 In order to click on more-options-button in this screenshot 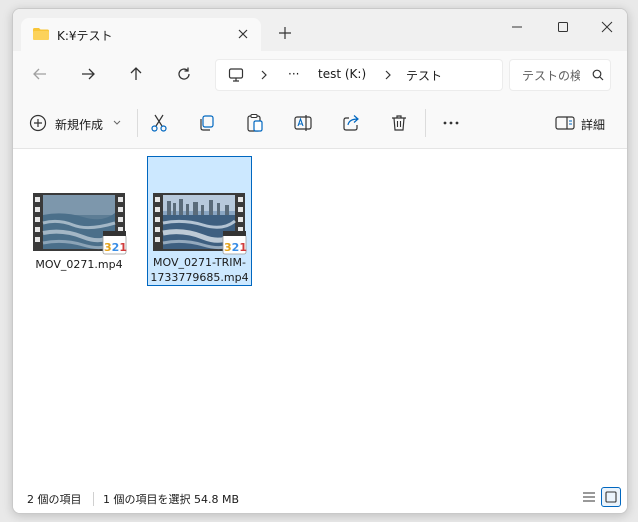, I will do `click(451, 123)`.